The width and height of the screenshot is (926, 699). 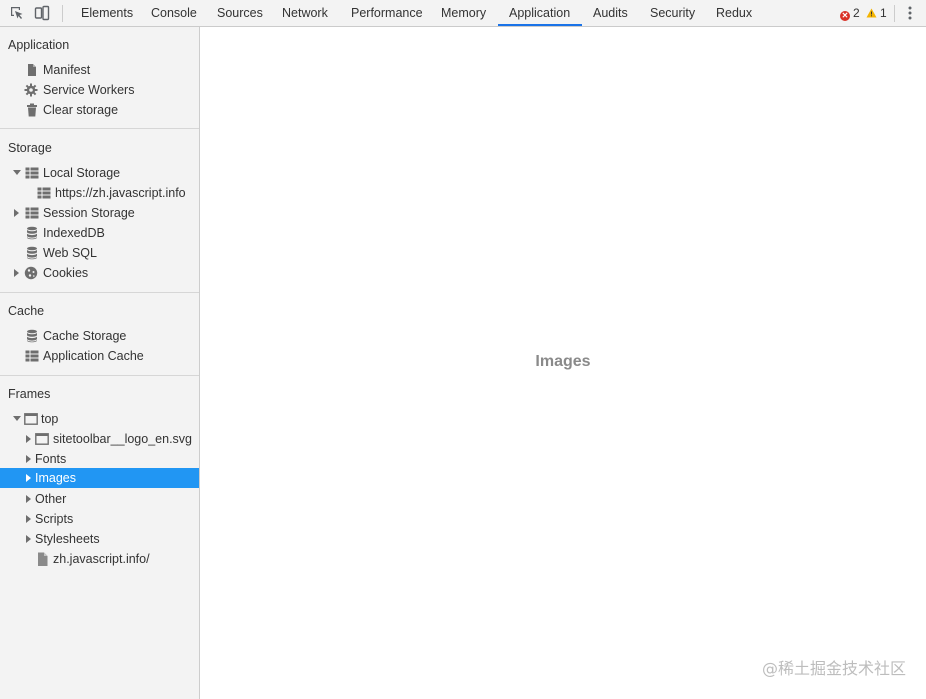 I want to click on error-count: 2, so click(x=856, y=13).